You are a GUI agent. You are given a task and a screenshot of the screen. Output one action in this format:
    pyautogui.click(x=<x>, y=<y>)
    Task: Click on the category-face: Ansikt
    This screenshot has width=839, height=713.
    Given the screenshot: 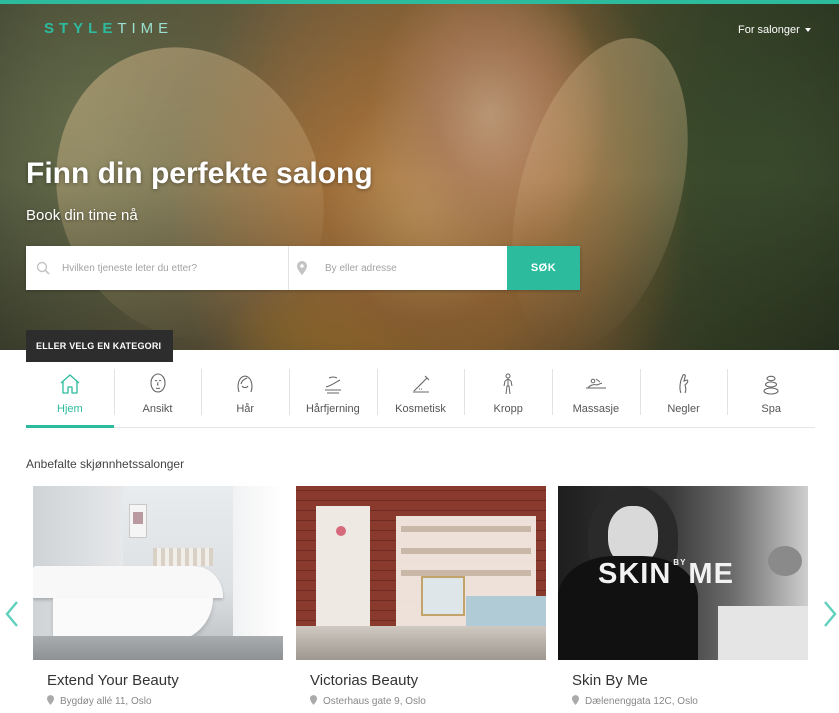 What is the action you would take?
    pyautogui.click(x=157, y=396)
    